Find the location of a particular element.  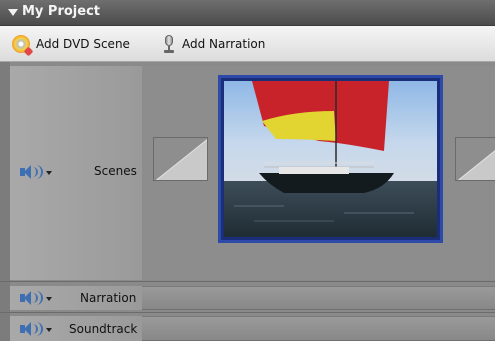

project-header: My Project is located at coordinates (247, 13).